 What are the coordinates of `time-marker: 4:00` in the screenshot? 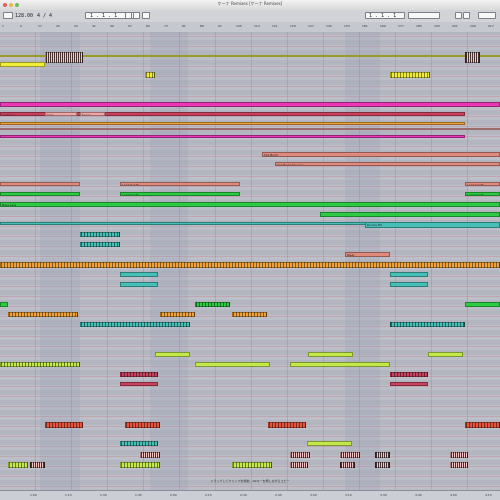 It's located at (453, 495).